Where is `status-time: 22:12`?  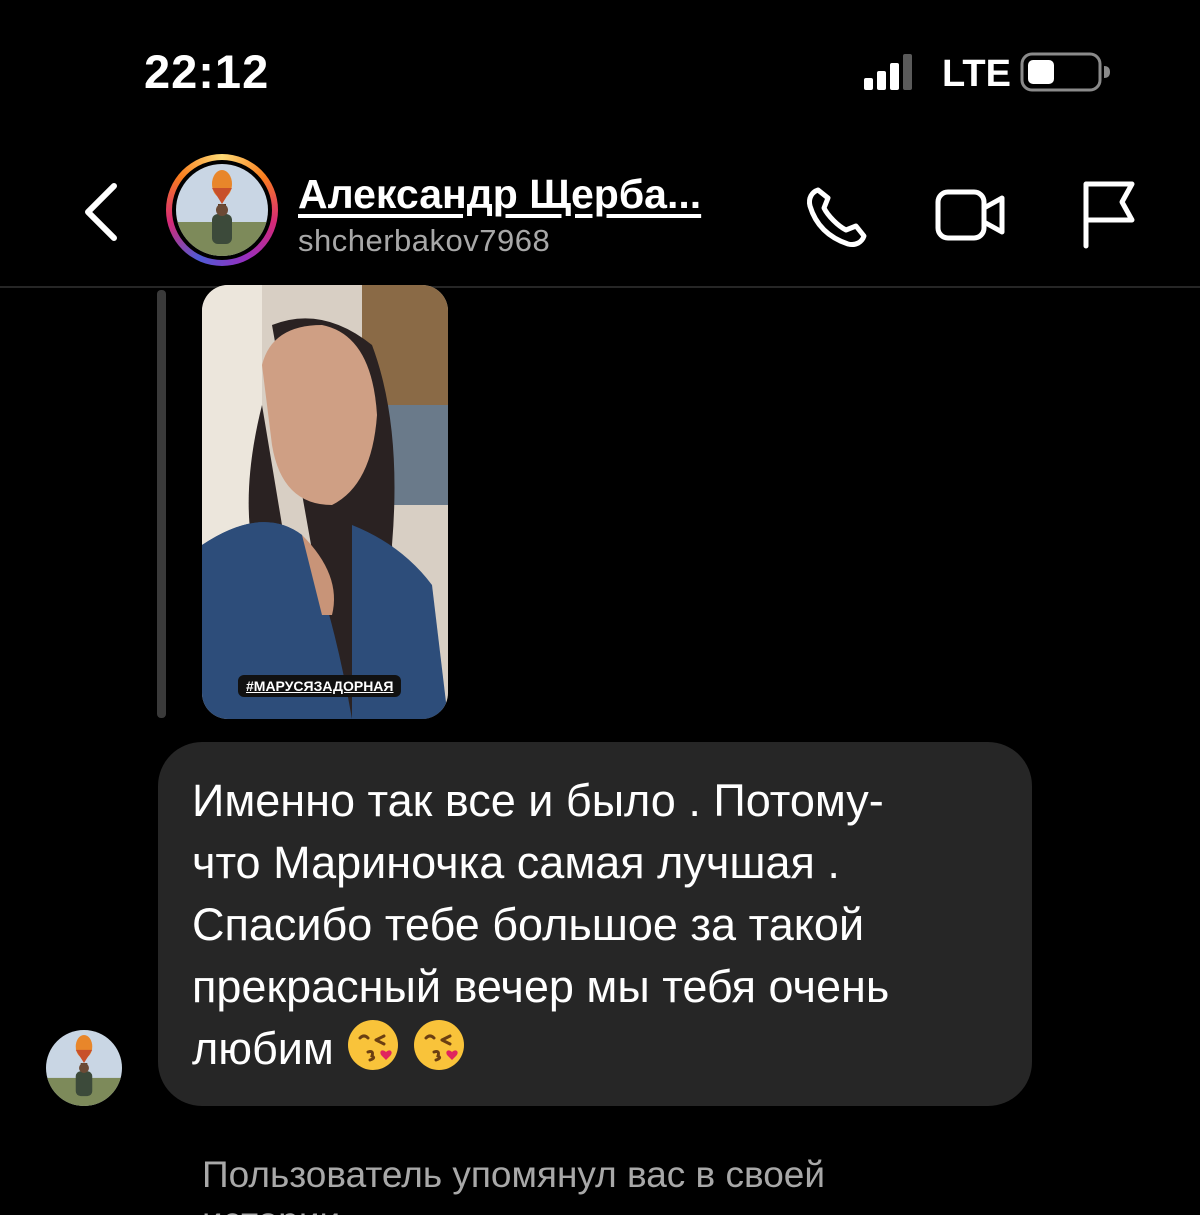 status-time: 22:12 is located at coordinates (207, 71).